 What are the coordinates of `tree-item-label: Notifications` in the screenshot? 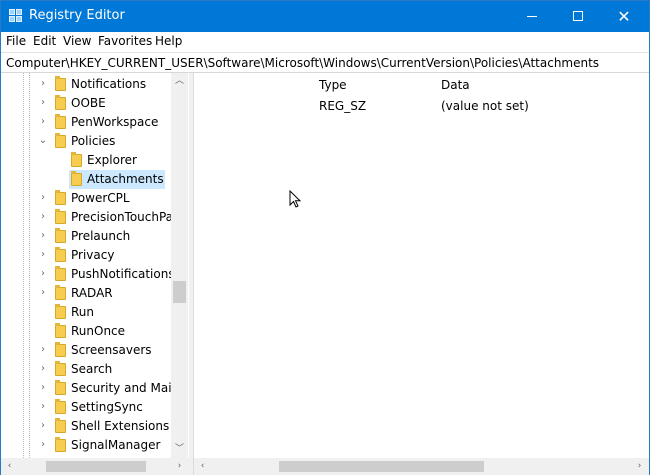 It's located at (109, 84).